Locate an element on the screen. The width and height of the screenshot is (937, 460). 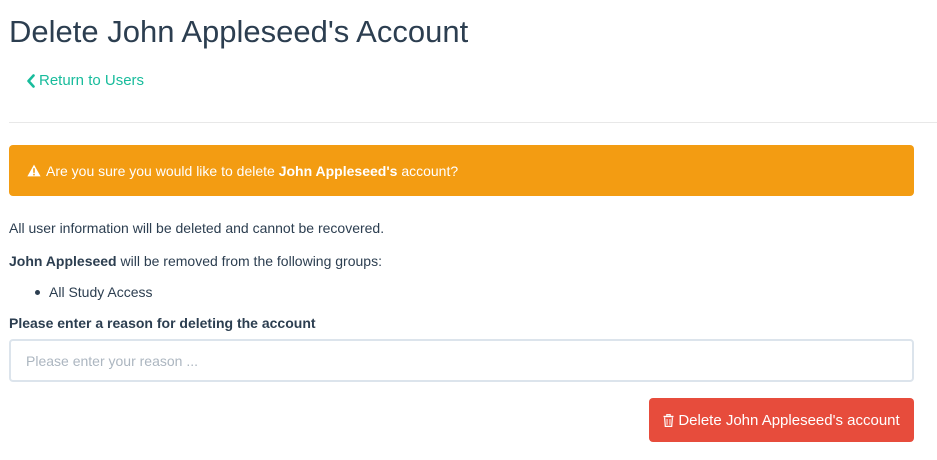
alert-text-after: account? is located at coordinates (428, 170).